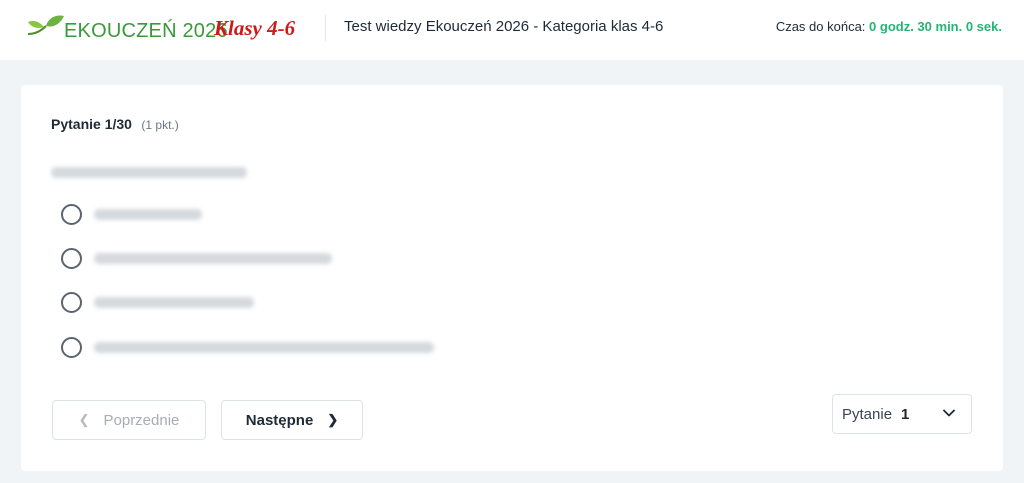  I want to click on header-divider, so click(325, 28).